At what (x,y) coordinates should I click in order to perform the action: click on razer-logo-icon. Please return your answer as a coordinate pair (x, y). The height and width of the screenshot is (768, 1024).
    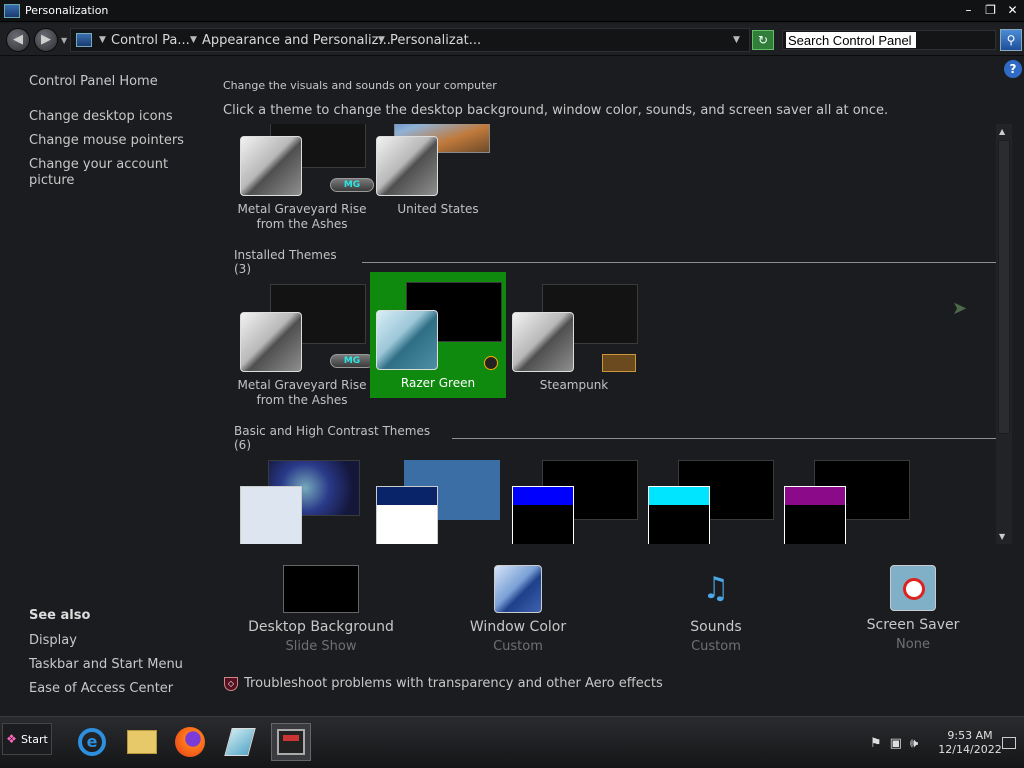
    Looking at the image, I should click on (491, 363).